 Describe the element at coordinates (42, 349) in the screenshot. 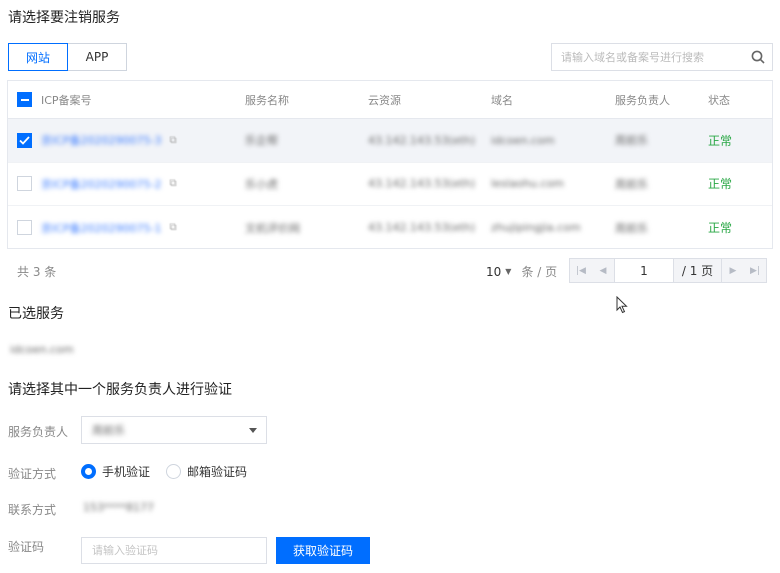

I see `selected-service-domain: idcoen.com` at that location.